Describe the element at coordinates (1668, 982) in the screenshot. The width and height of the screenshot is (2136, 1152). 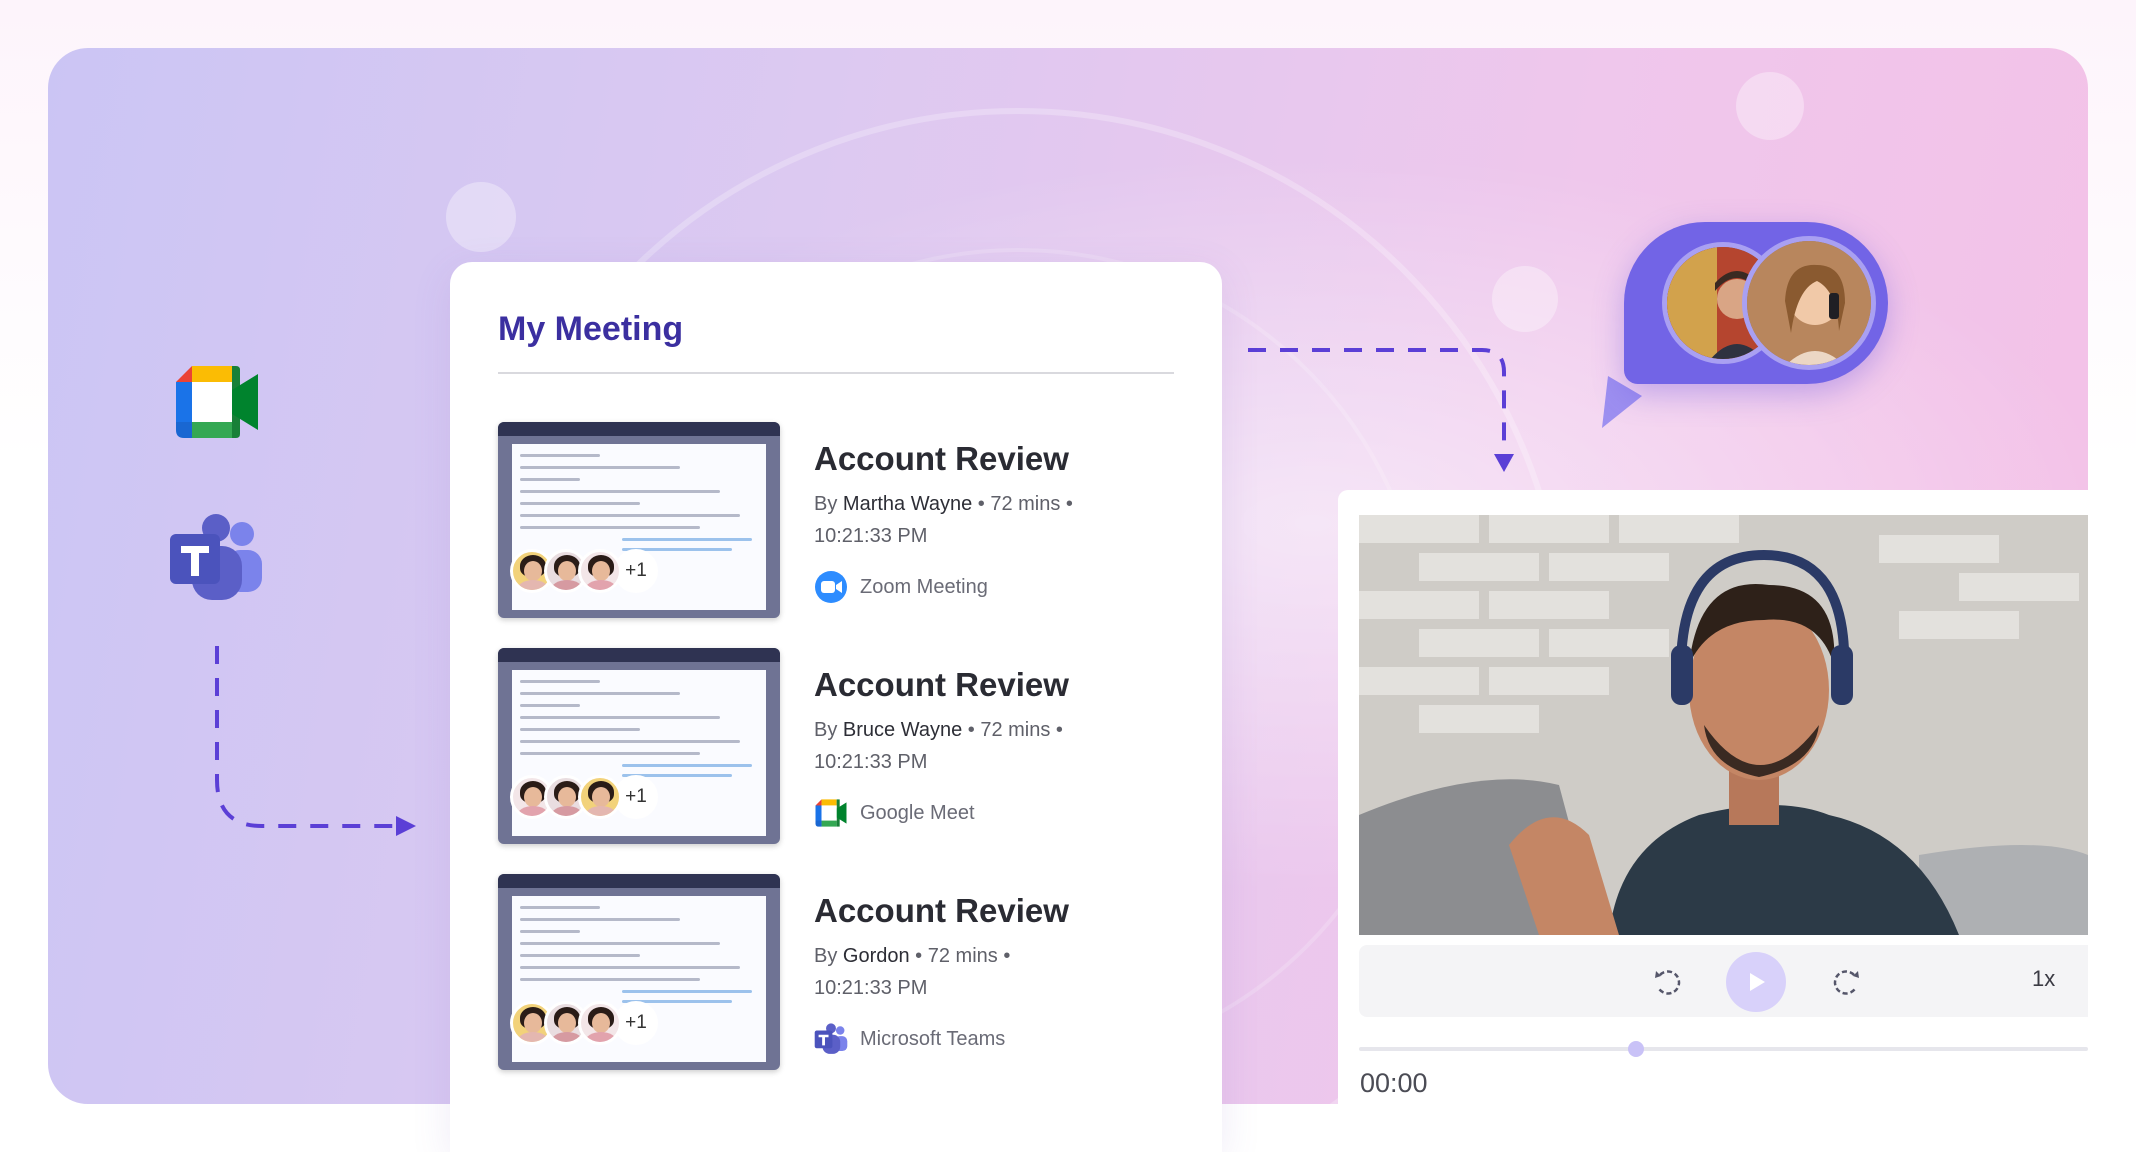
I see `rewind-icon` at that location.